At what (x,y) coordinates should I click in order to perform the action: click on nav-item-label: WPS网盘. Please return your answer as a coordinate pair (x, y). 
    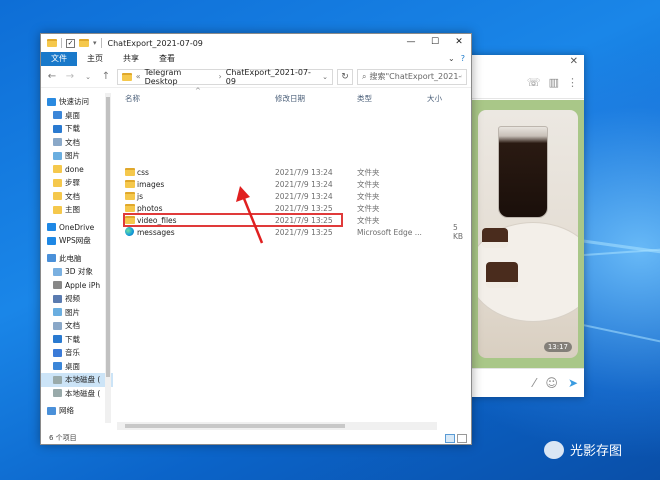
    Looking at the image, I should click on (75, 241).